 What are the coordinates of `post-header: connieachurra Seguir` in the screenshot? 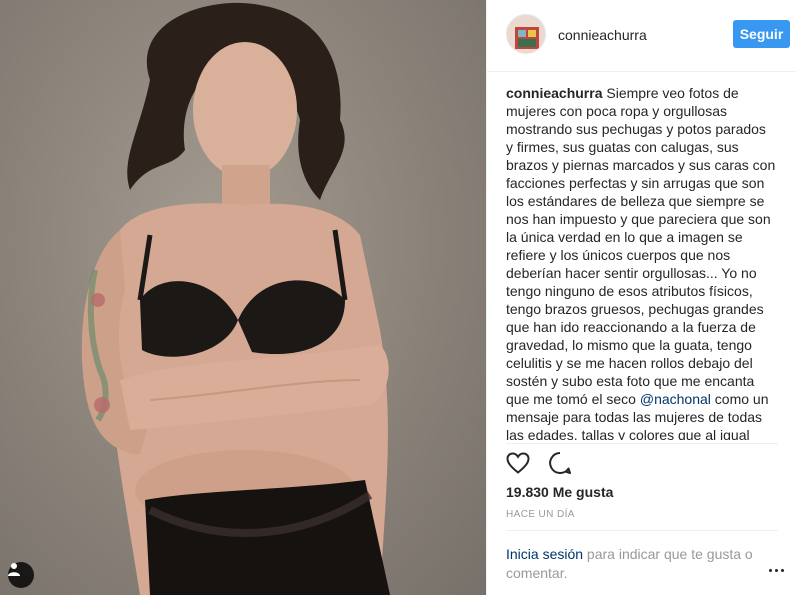 It's located at (641, 36).